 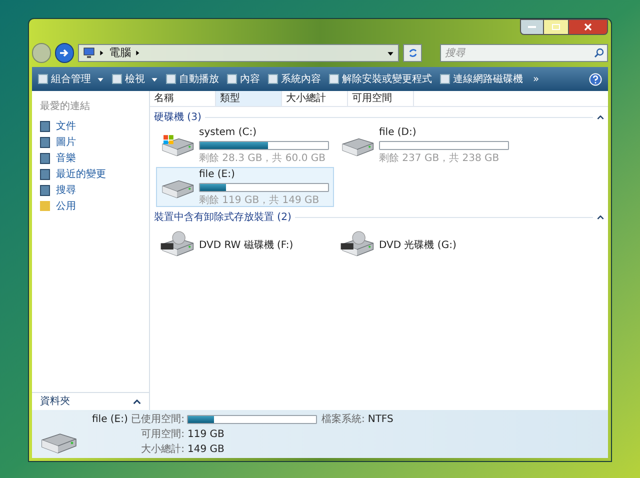 I want to click on sidebar-link: 搜尋, so click(x=90, y=190).